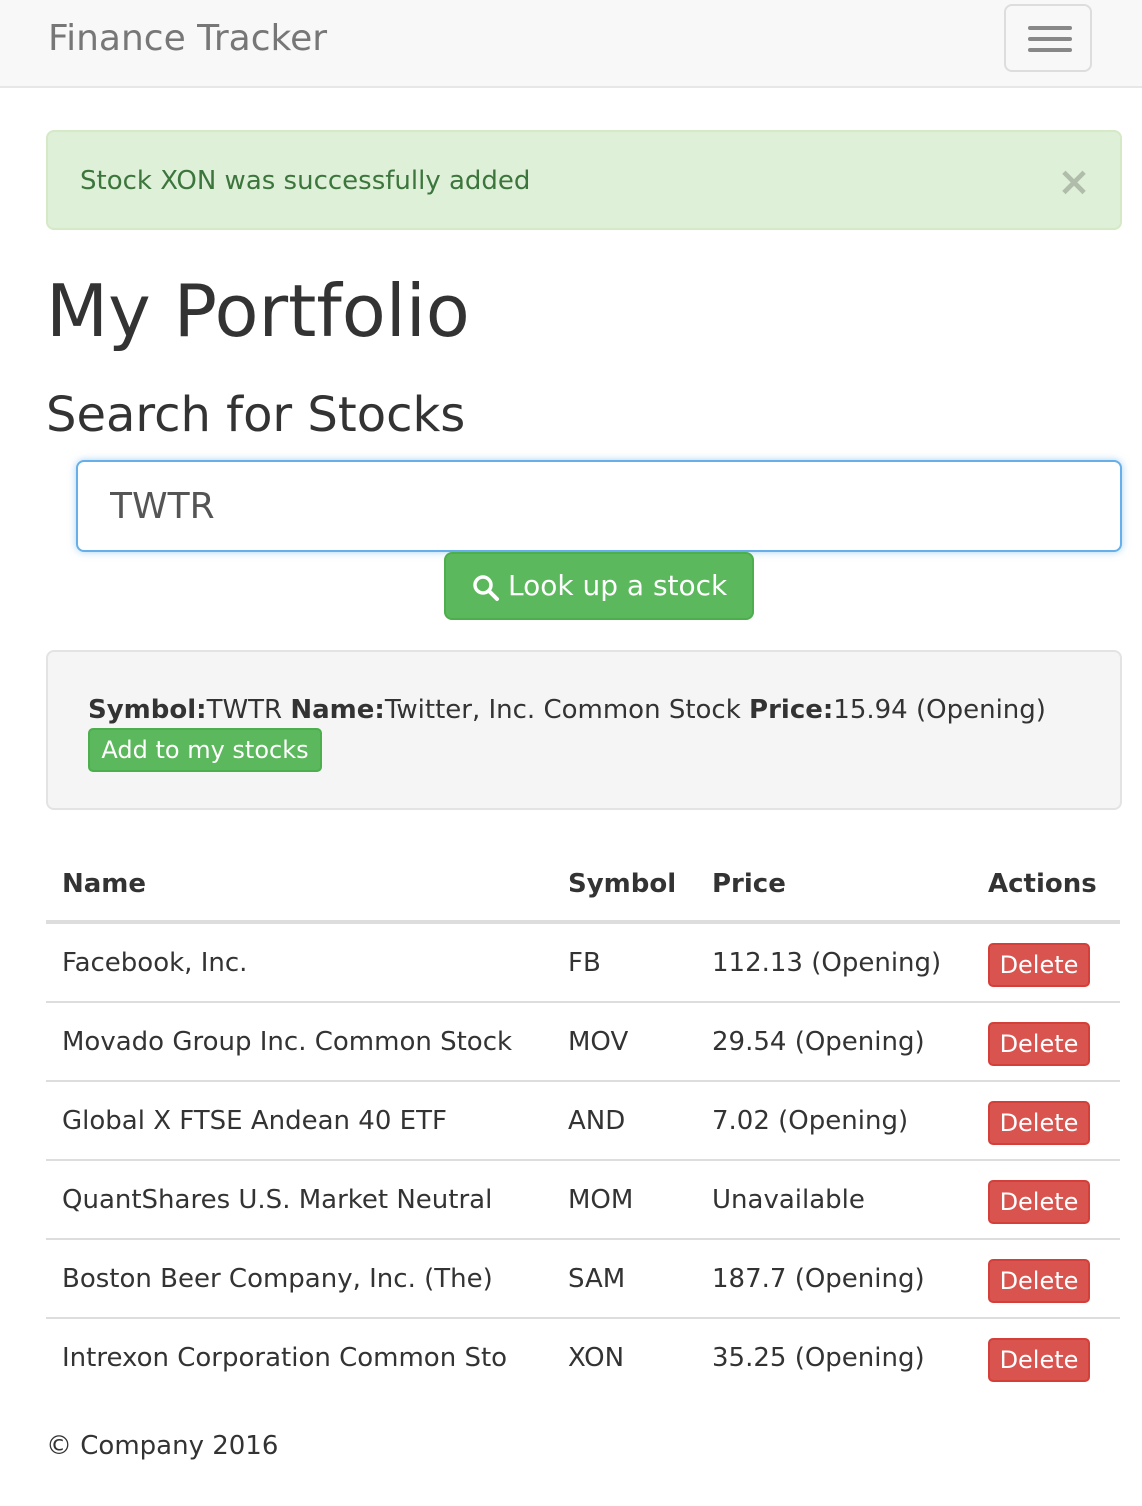 This screenshot has height=1506, width=1142. What do you see at coordinates (834, 1200) in the screenshot?
I see `stock-price-cell: Unavailable` at bounding box center [834, 1200].